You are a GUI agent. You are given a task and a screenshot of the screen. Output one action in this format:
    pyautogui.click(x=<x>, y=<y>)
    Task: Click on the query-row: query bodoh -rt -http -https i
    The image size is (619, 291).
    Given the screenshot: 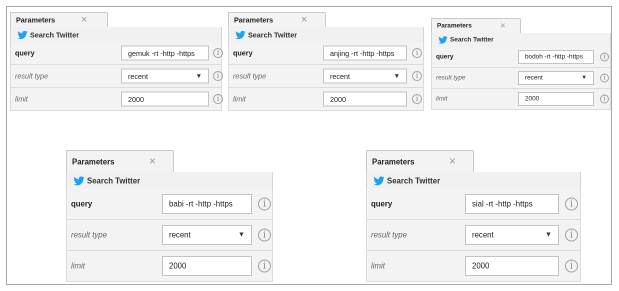 What is the action you would take?
    pyautogui.click(x=521, y=57)
    